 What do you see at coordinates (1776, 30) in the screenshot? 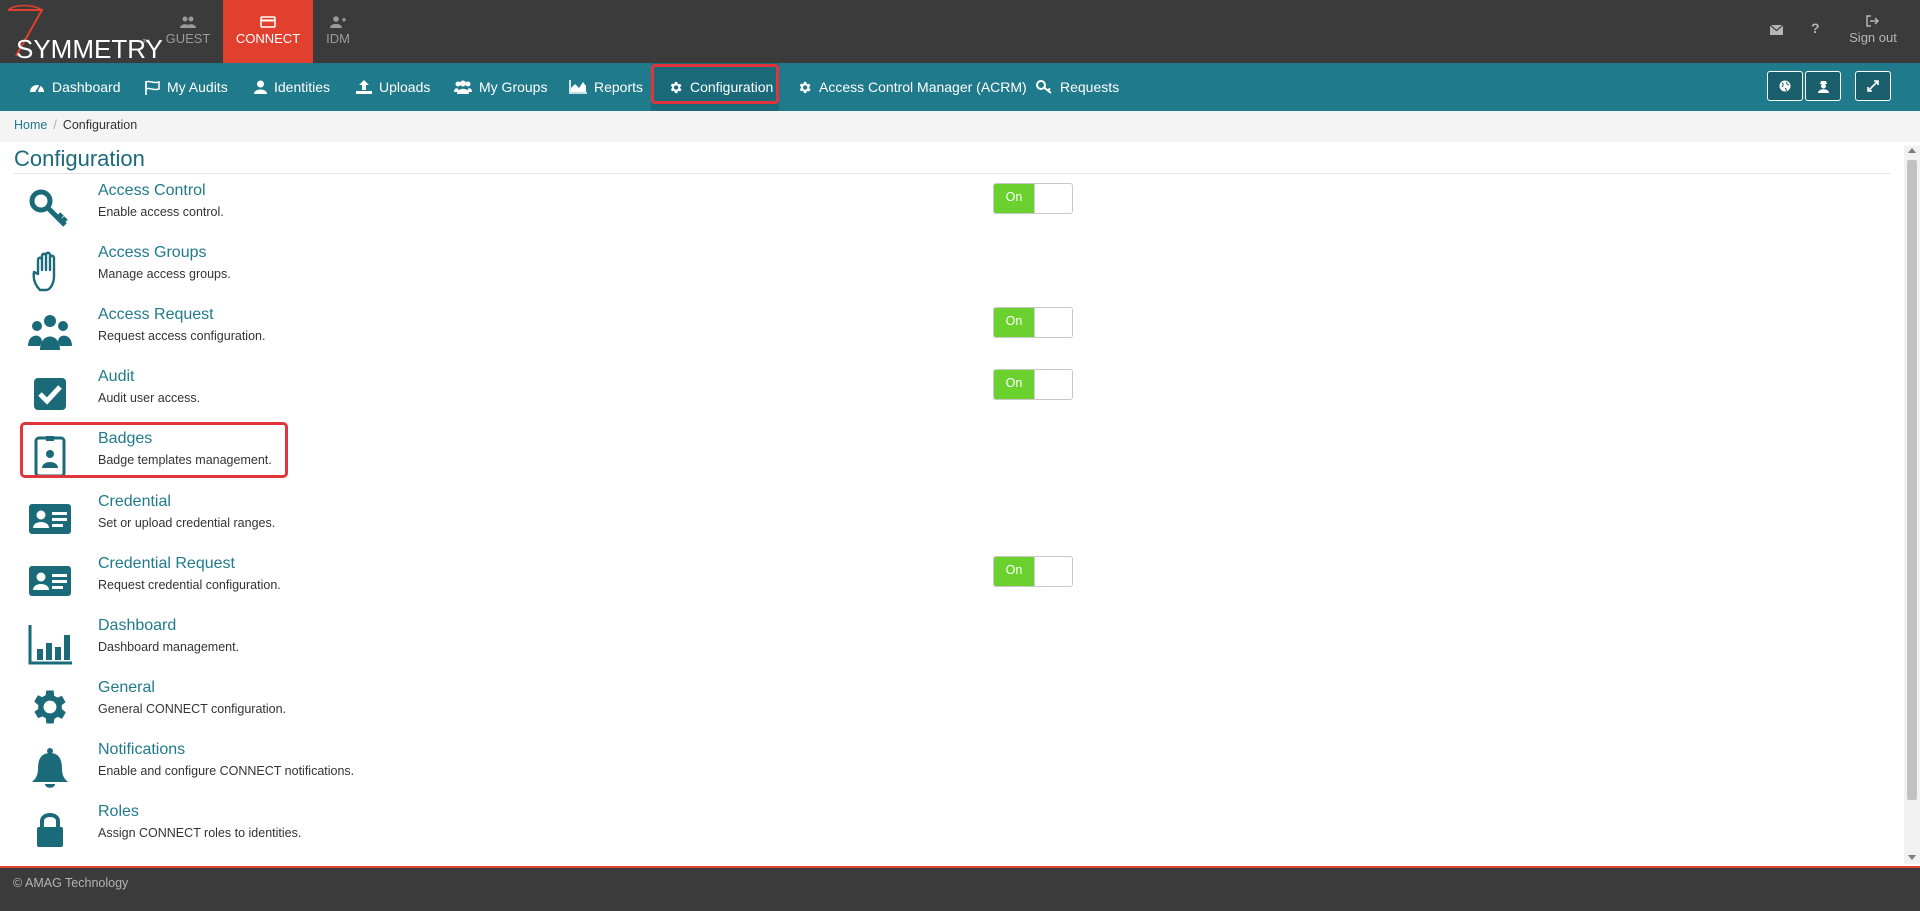
I see `envelope-icon` at bounding box center [1776, 30].